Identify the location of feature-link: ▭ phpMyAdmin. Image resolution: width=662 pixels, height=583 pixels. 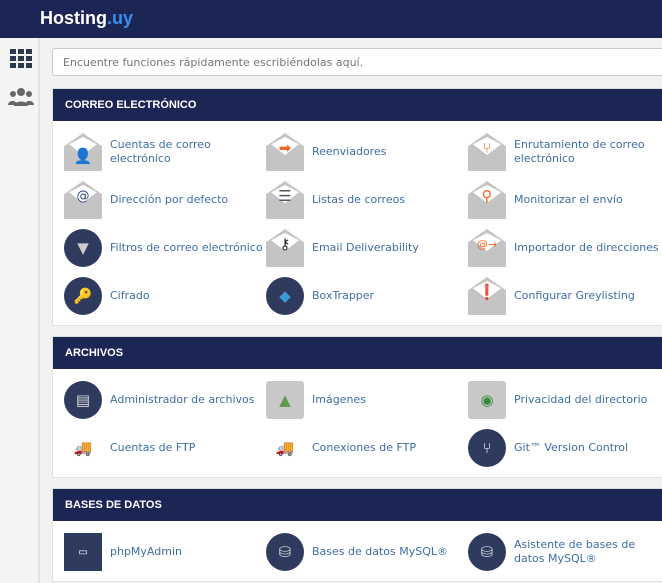
(164, 552).